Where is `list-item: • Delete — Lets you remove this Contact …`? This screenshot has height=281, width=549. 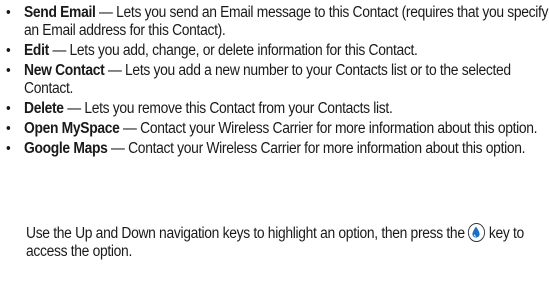
list-item: • Delete — Lets you remove this Contact … is located at coordinates (277, 109).